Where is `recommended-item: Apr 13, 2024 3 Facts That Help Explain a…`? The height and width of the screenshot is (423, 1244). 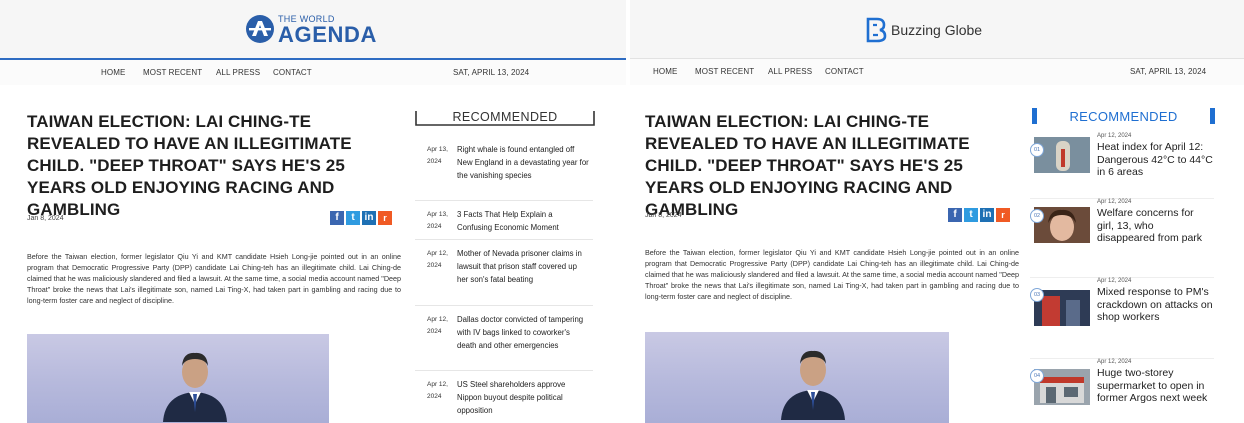
recommended-item: Apr 13, 2024 3 Facts That Help Explain a… is located at coordinates (504, 221).